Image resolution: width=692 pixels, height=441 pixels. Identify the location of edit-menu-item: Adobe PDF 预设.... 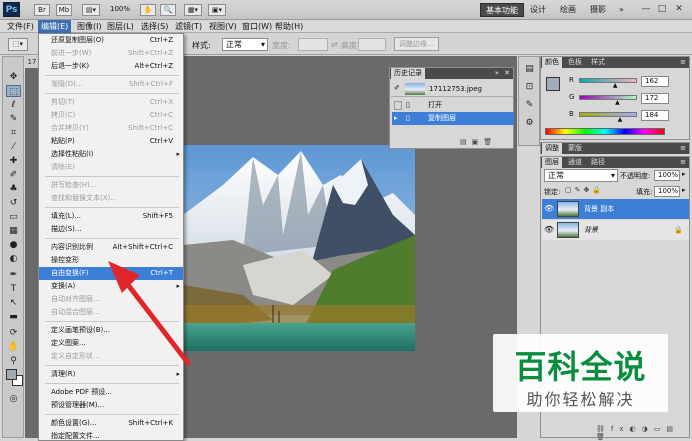
(111, 392).